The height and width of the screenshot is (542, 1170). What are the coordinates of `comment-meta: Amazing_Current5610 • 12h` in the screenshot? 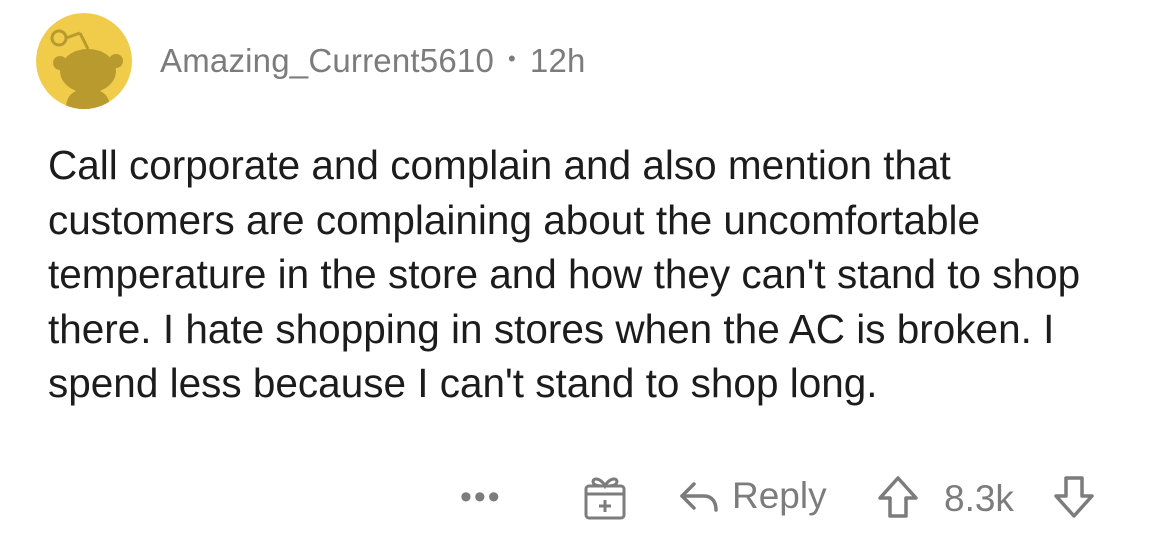 It's located at (373, 61).